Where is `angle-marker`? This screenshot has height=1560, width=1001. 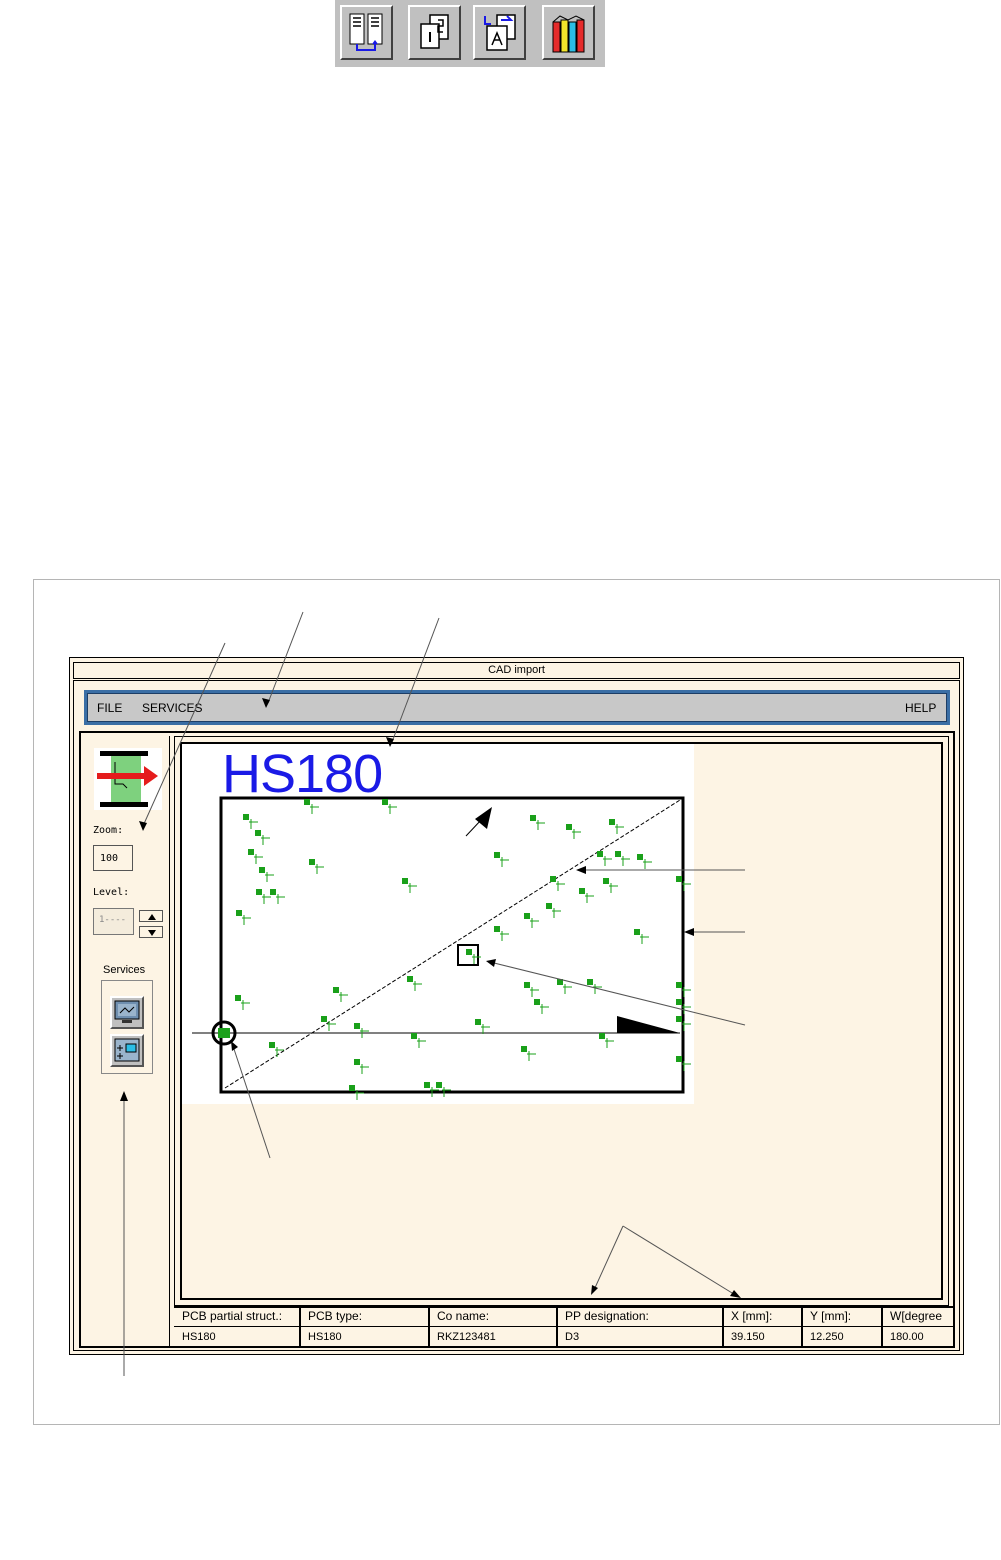
angle-marker is located at coordinates (648, 1024).